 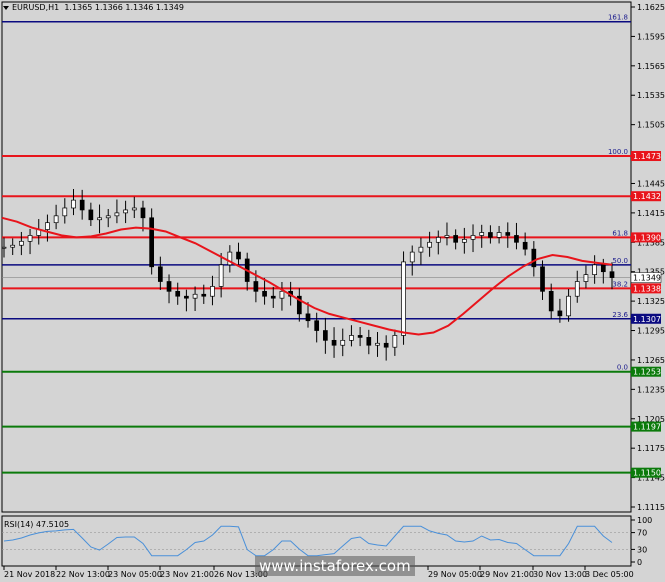 I want to click on time-tick-label: 22 Nov 13:00, so click(x=83, y=574).